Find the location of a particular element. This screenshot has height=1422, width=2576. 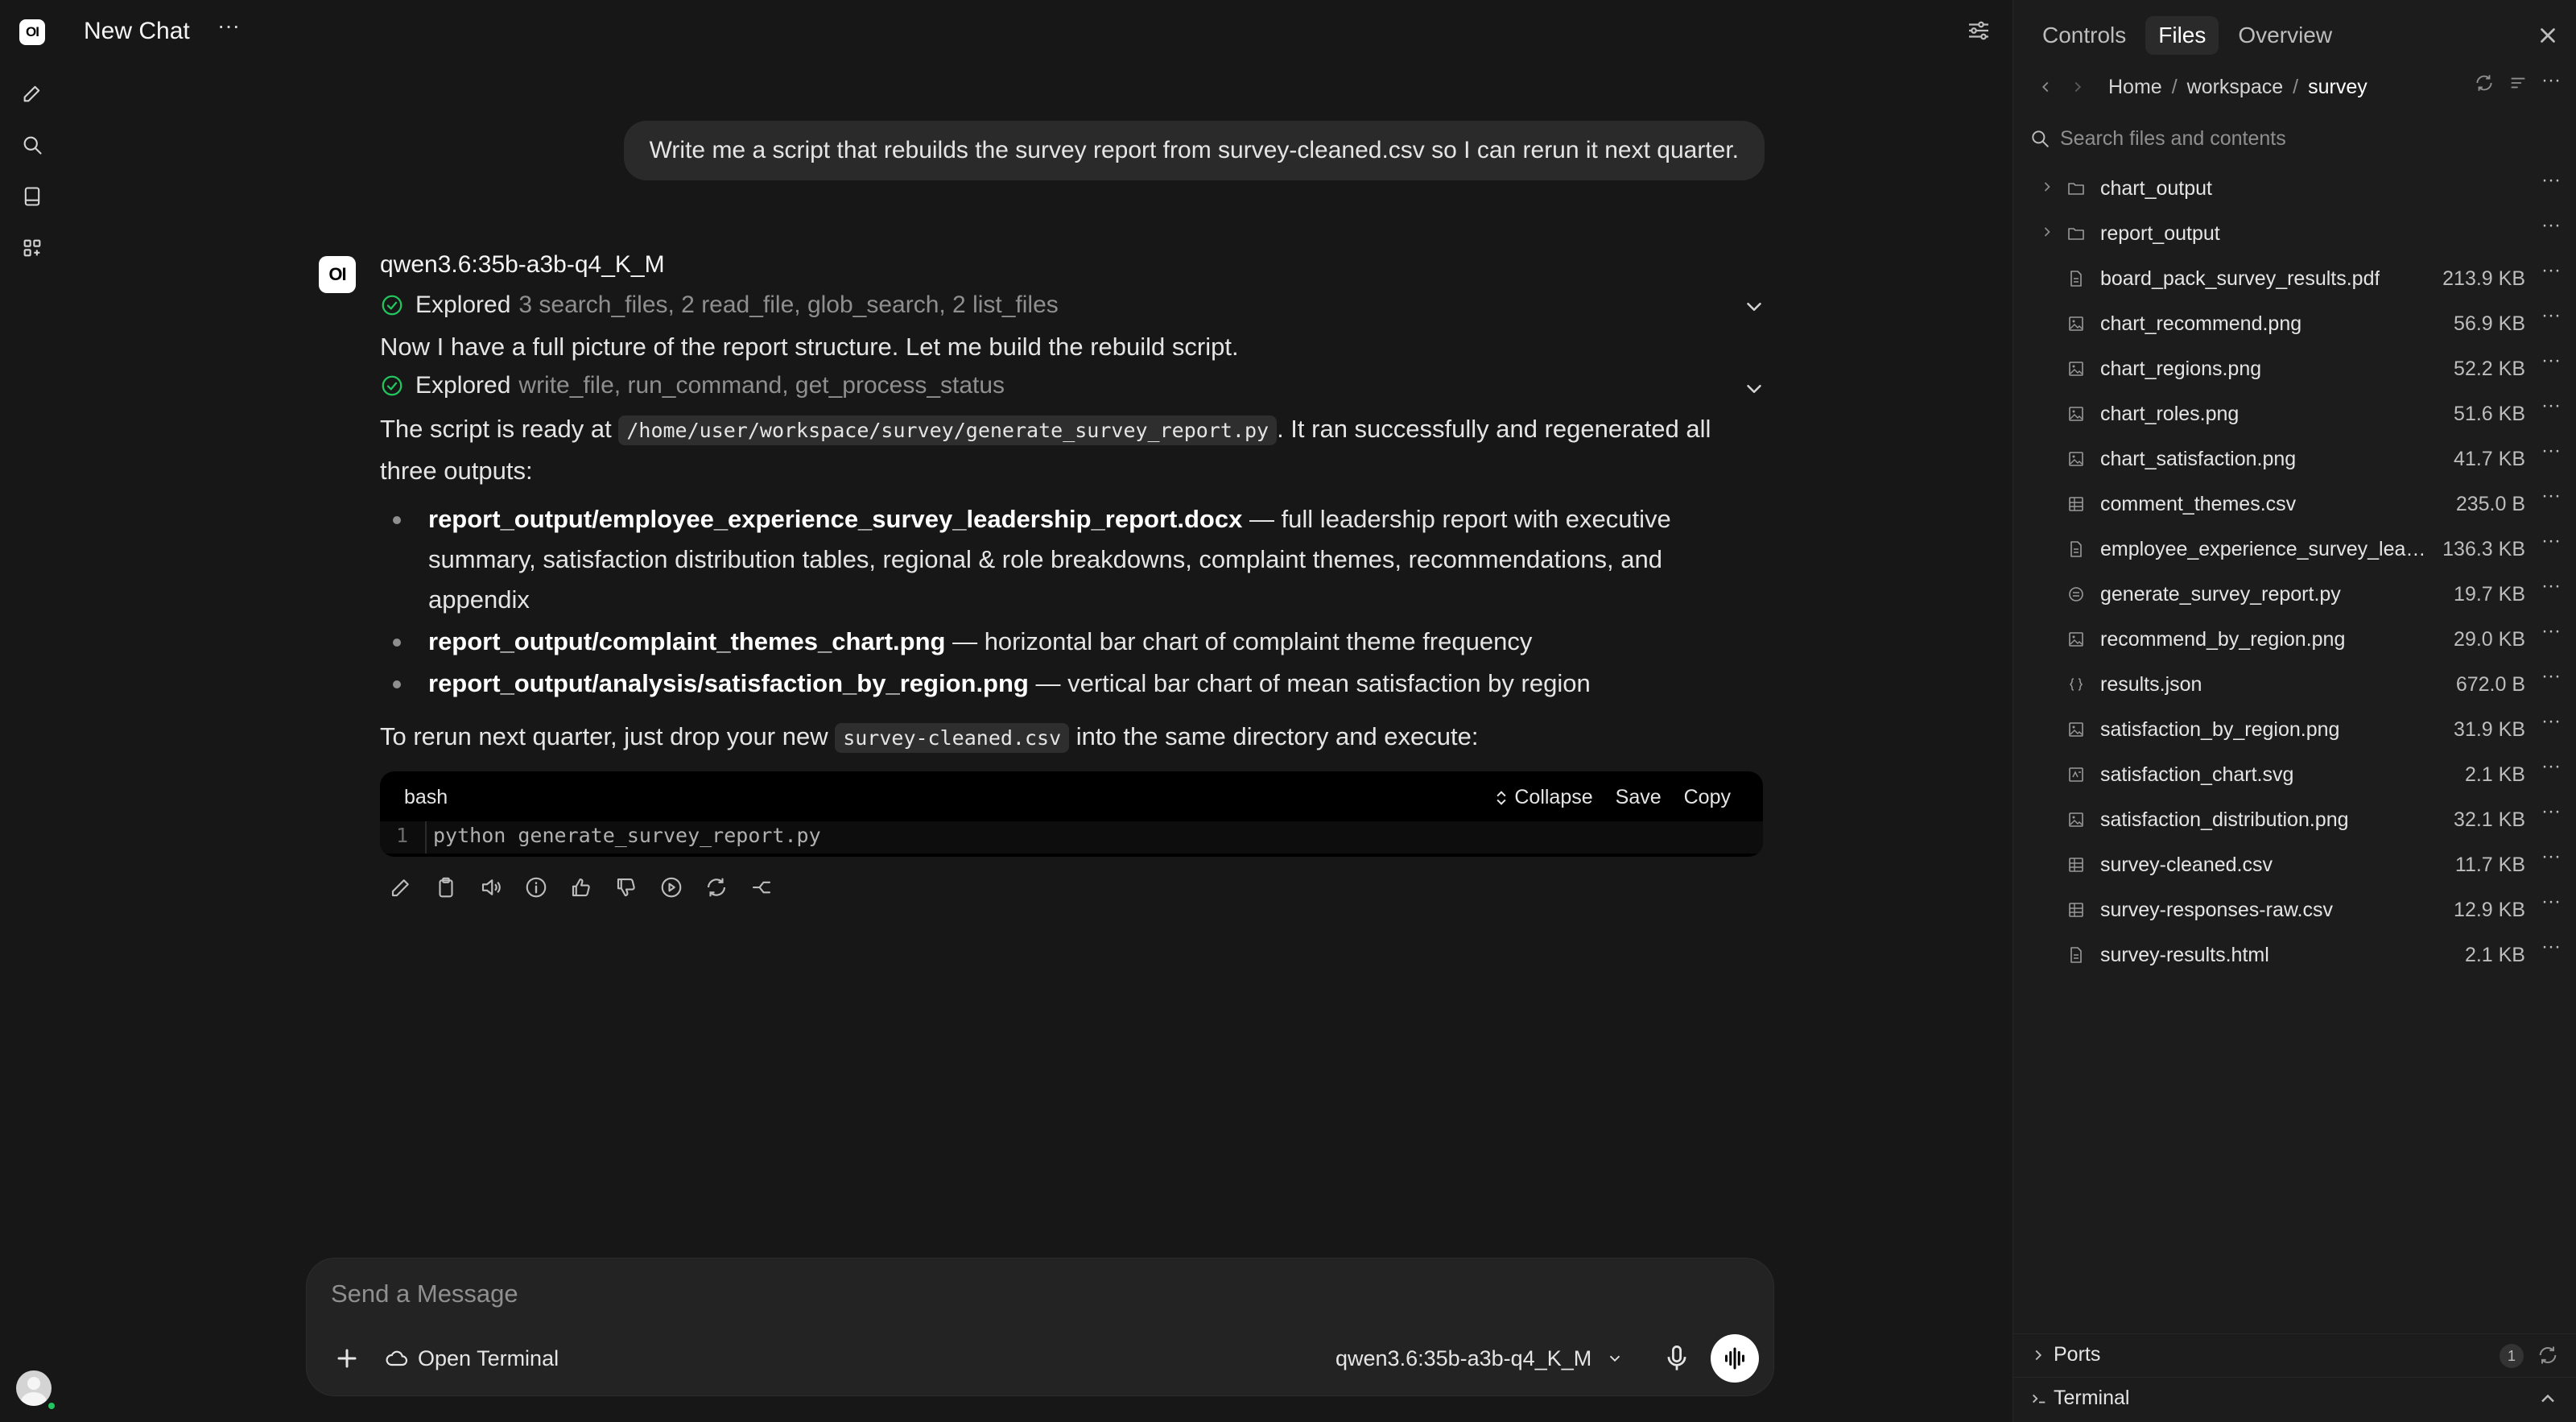

breadcrumb-survey: survey is located at coordinates (2338, 87).